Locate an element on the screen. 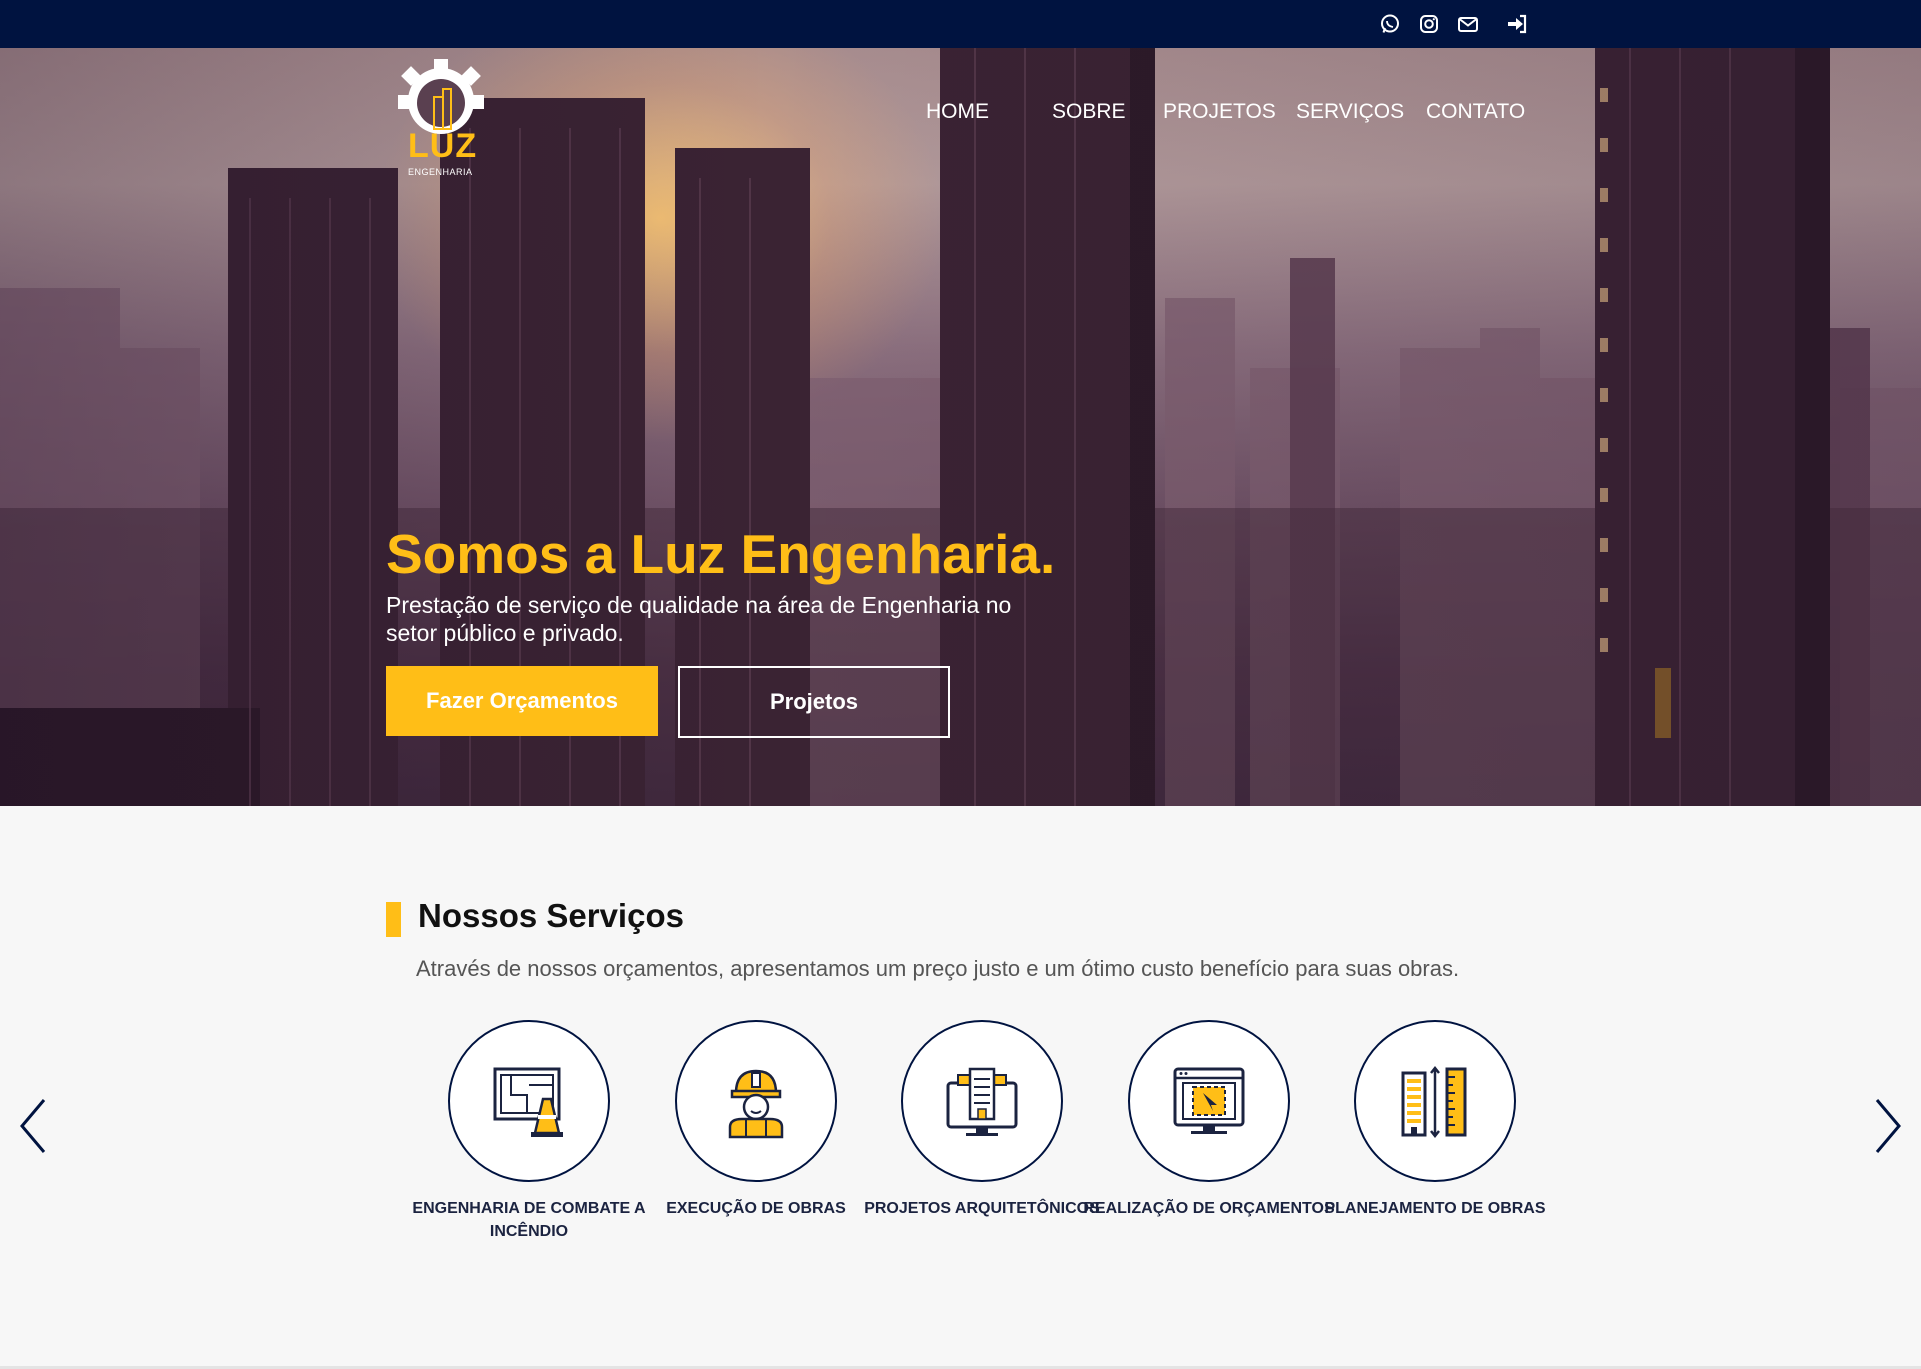  carousel-next is located at coordinates (1888, 1126).